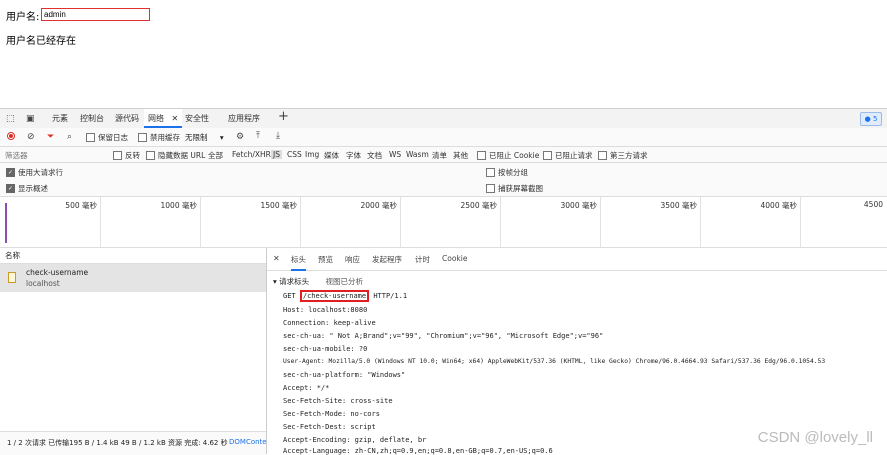 The height and width of the screenshot is (455, 887). I want to click on view-parsed-link: 视图已分析, so click(345, 281).